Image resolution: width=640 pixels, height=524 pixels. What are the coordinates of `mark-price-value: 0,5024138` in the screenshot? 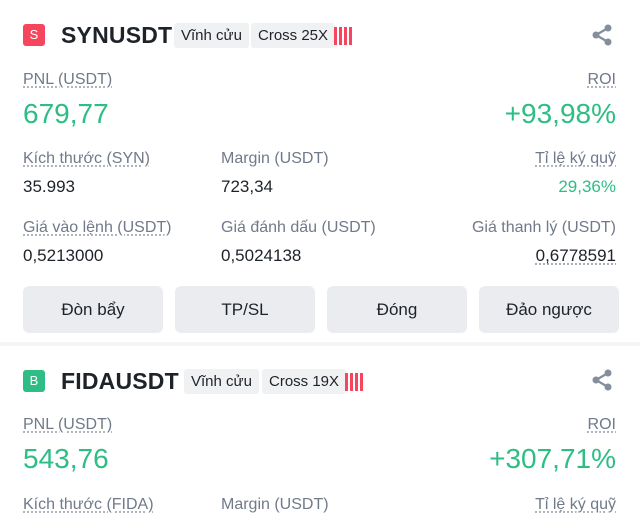 It's located at (261, 255).